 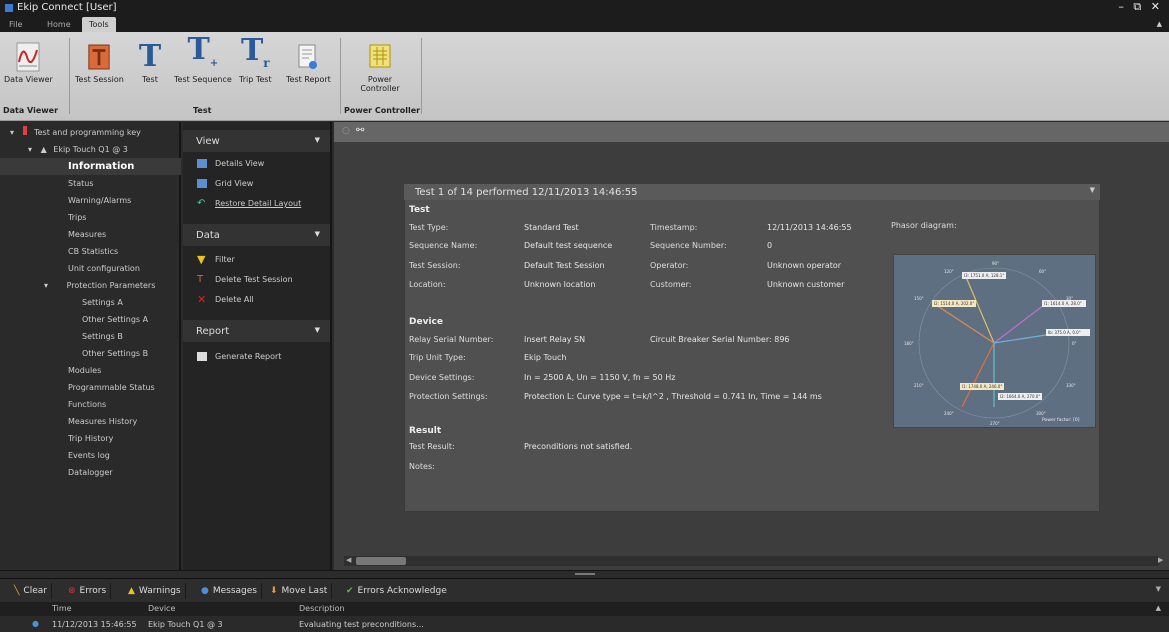 What do you see at coordinates (1160, 560) in the screenshot?
I see `scroll-right-icon: ▶` at bounding box center [1160, 560].